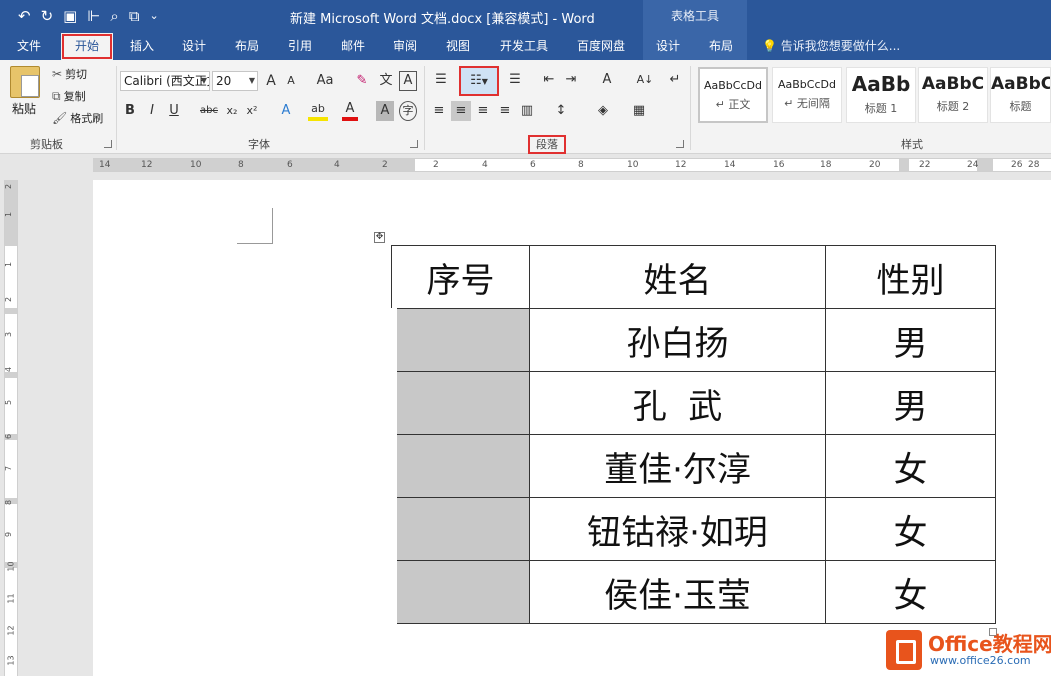 The width and height of the screenshot is (1051, 676). Describe the element at coordinates (733, 95) in the screenshot. I see `style-normal: AaBbCcDd ↵ 正文` at that location.